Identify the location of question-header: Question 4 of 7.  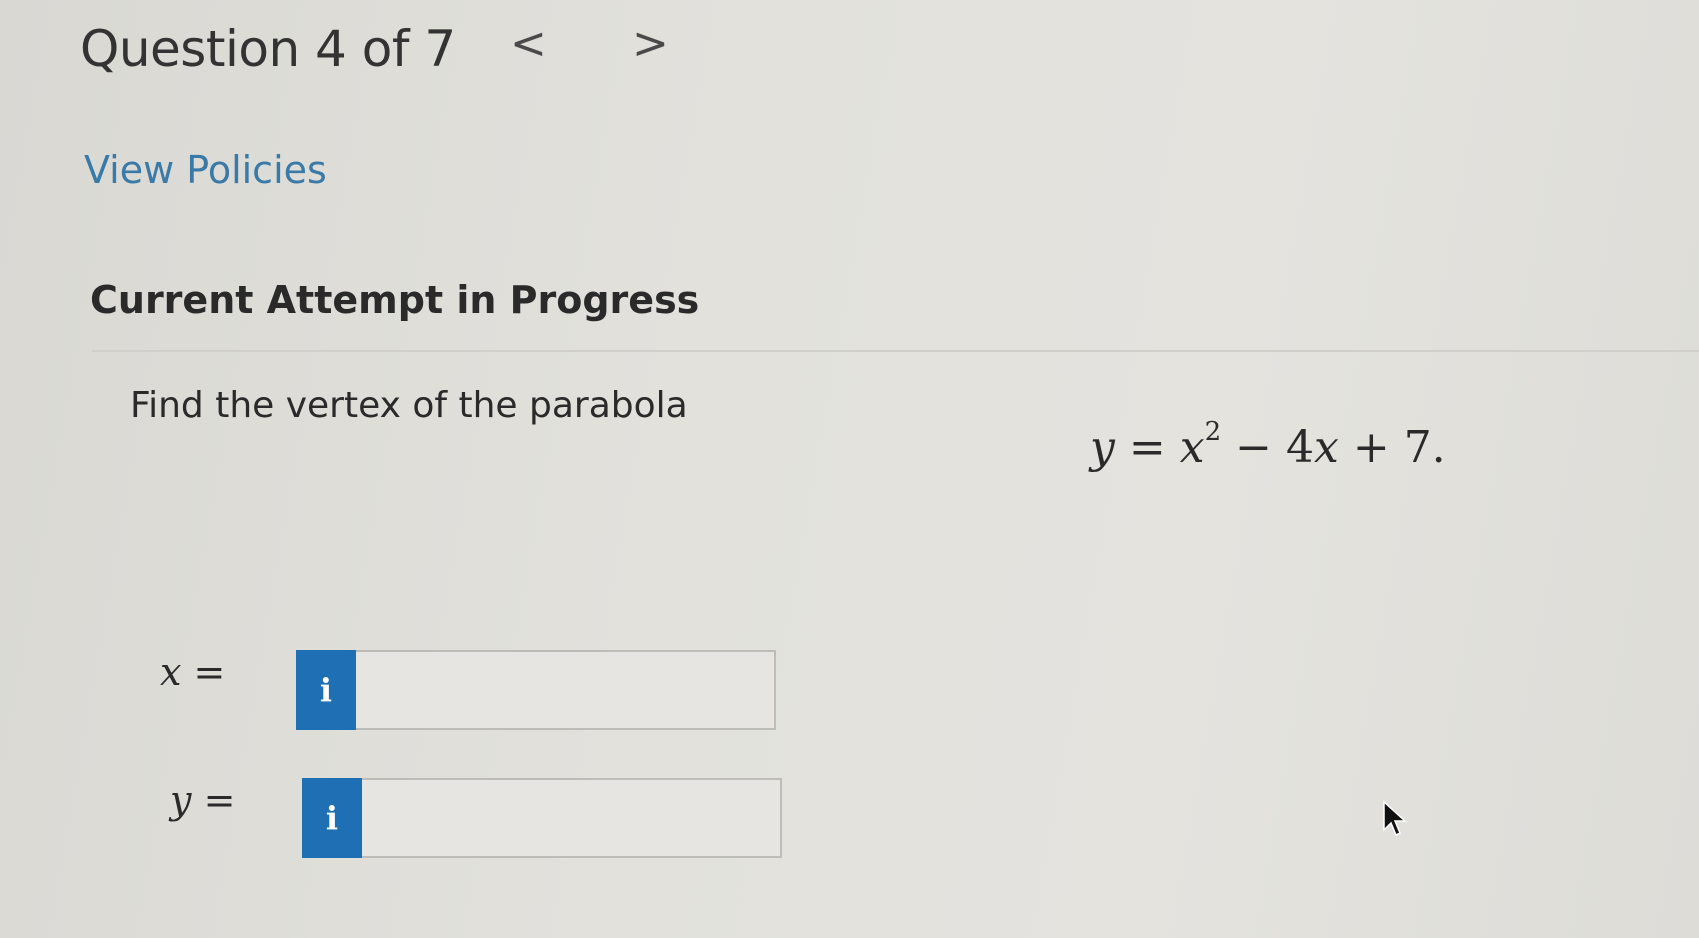
(268, 49).